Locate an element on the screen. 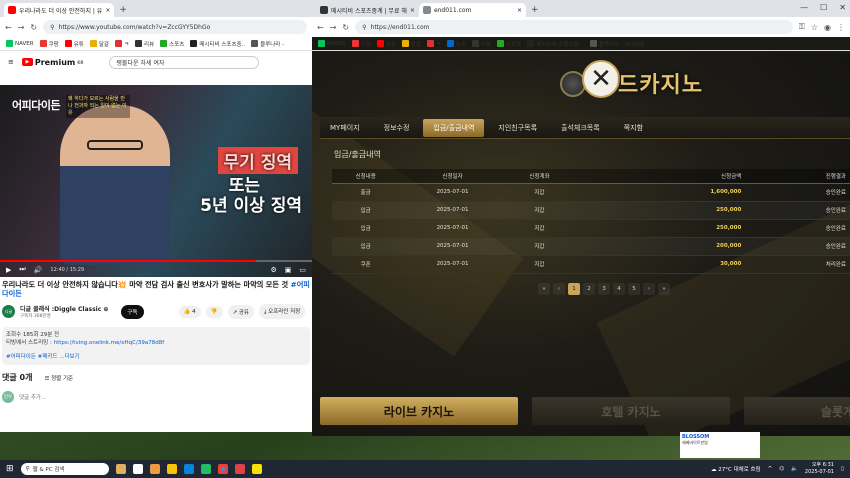 This screenshot has width=850, height=478. notification-icon: ▯ is located at coordinates (842, 469).